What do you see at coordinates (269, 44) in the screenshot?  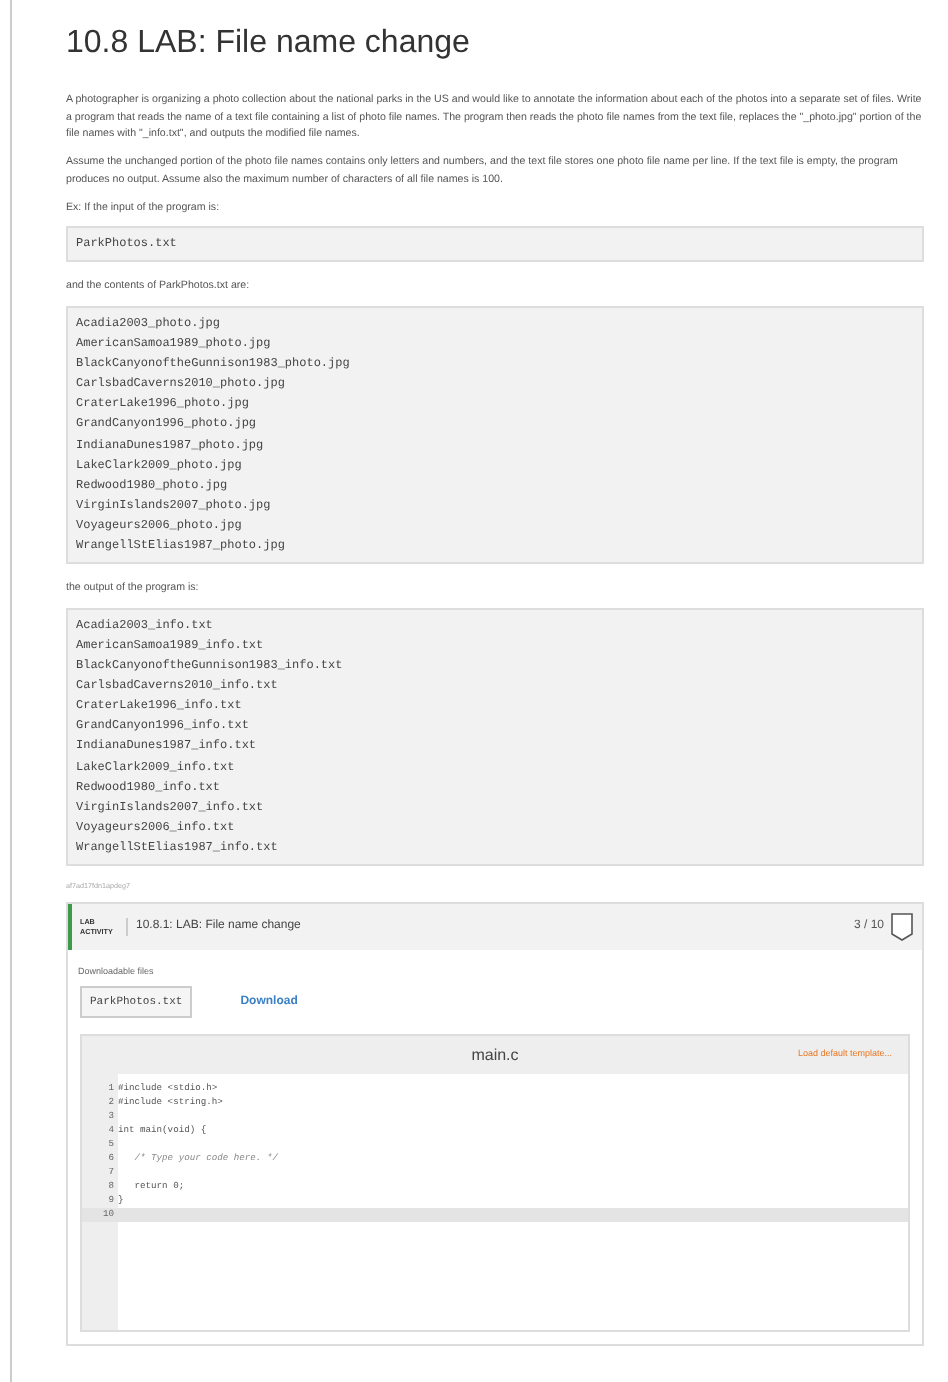 I see `page-title: 10.8 LAB: File name change` at bounding box center [269, 44].